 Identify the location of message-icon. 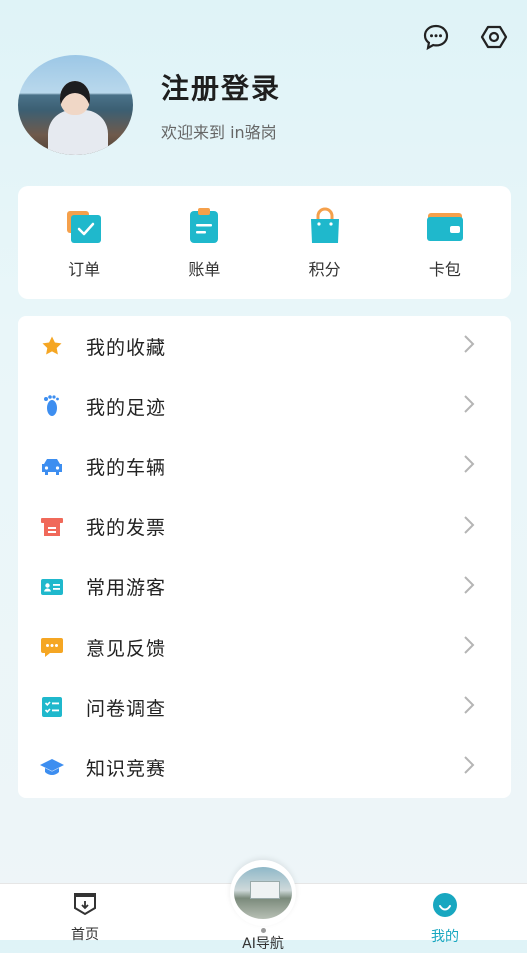
(436, 37).